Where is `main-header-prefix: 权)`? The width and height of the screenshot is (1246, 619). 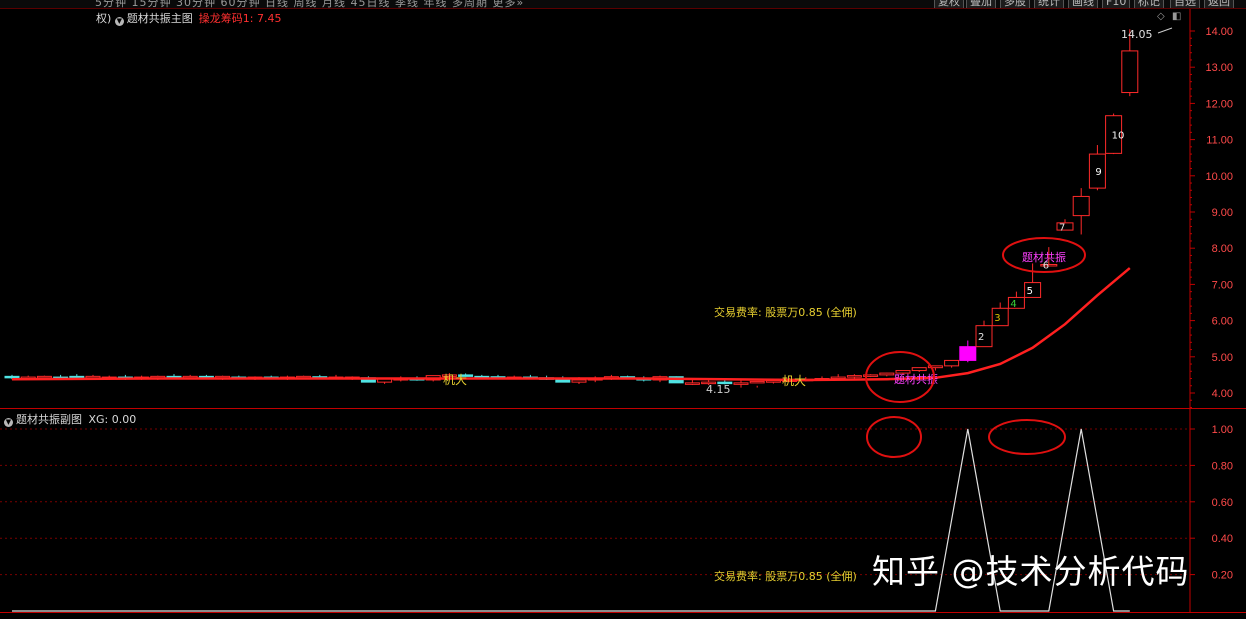 main-header-prefix: 权) is located at coordinates (104, 18).